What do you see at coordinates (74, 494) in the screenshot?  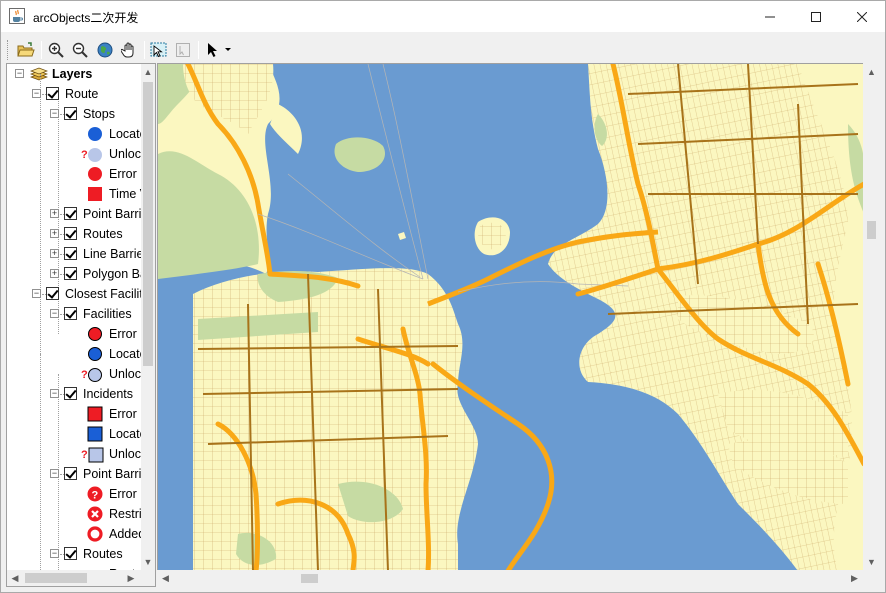 I see `toc-layer-row: ? Error` at bounding box center [74, 494].